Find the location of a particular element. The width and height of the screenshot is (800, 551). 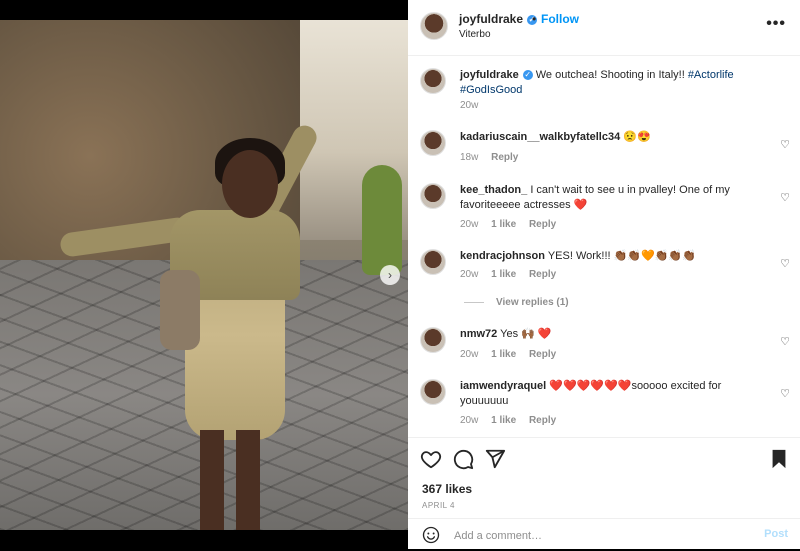

post-comment-button: Post is located at coordinates (776, 534).